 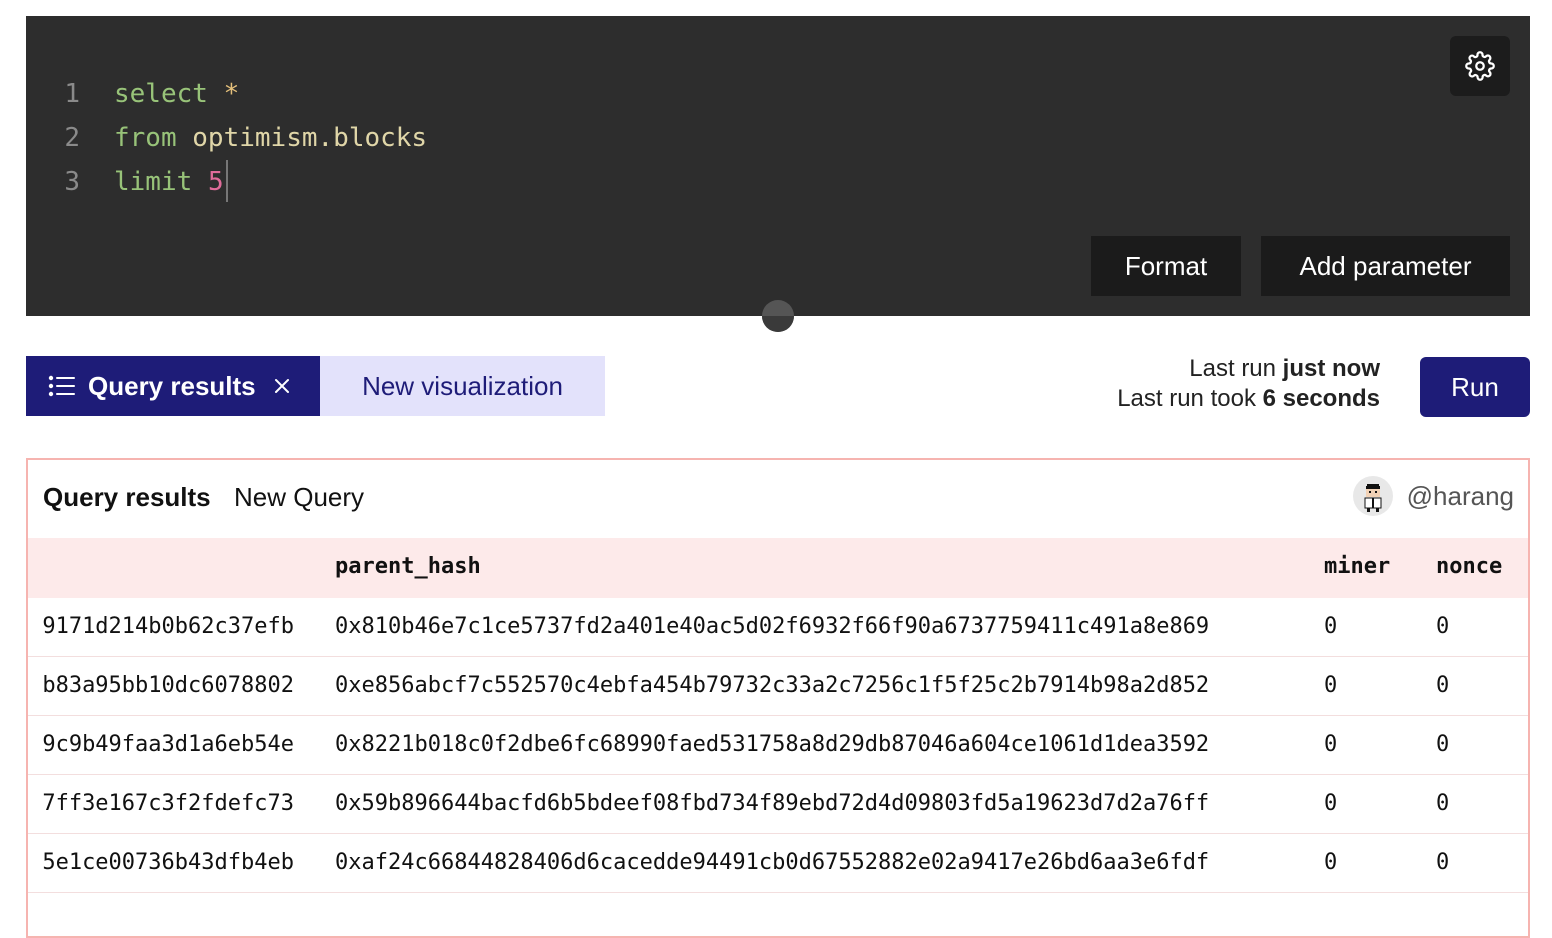 I want to click on code-text: limit 5, so click(x=169, y=182).